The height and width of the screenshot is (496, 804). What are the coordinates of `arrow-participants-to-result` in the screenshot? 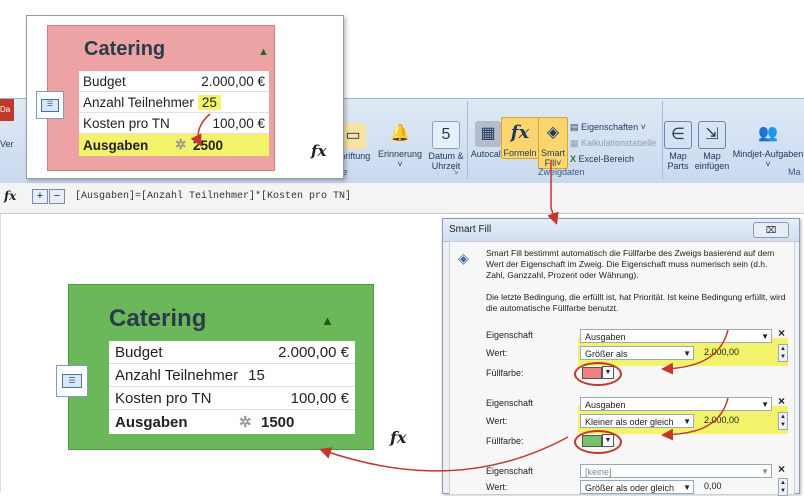 It's located at (200, 130).